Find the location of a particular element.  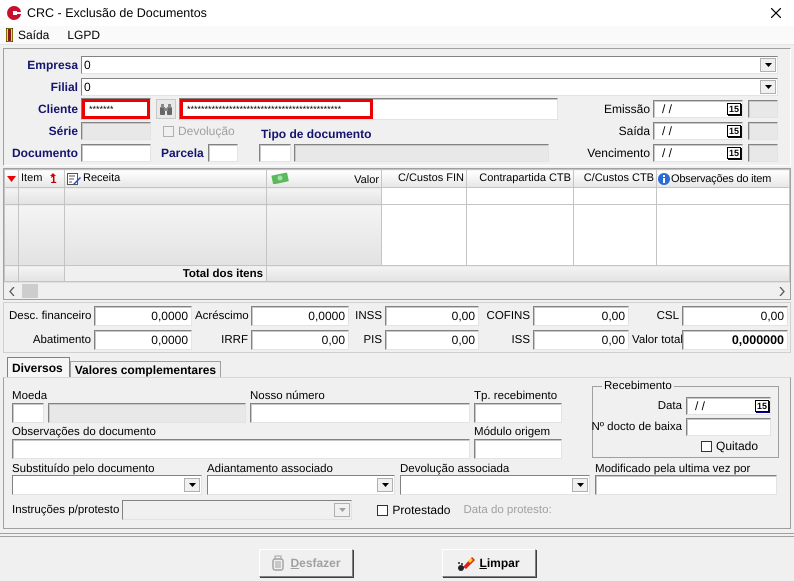

document-type-code-field is located at coordinates (274, 153).